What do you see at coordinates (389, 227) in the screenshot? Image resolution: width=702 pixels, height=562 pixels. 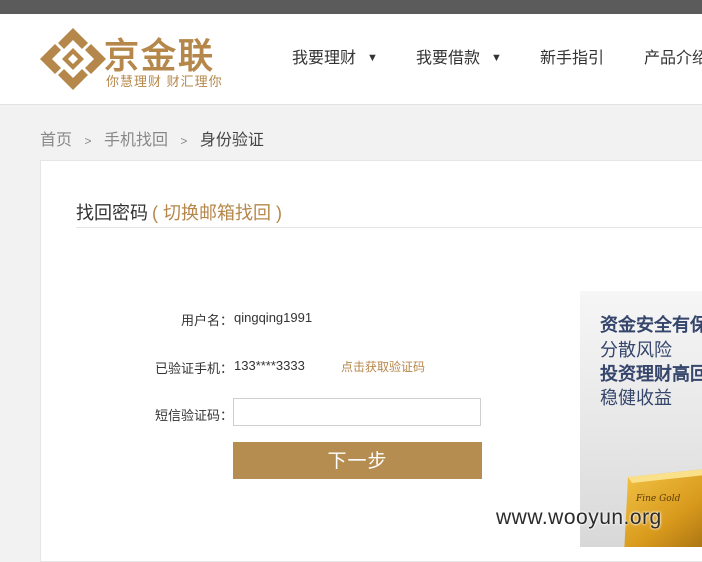 I see `title-divider` at bounding box center [389, 227].